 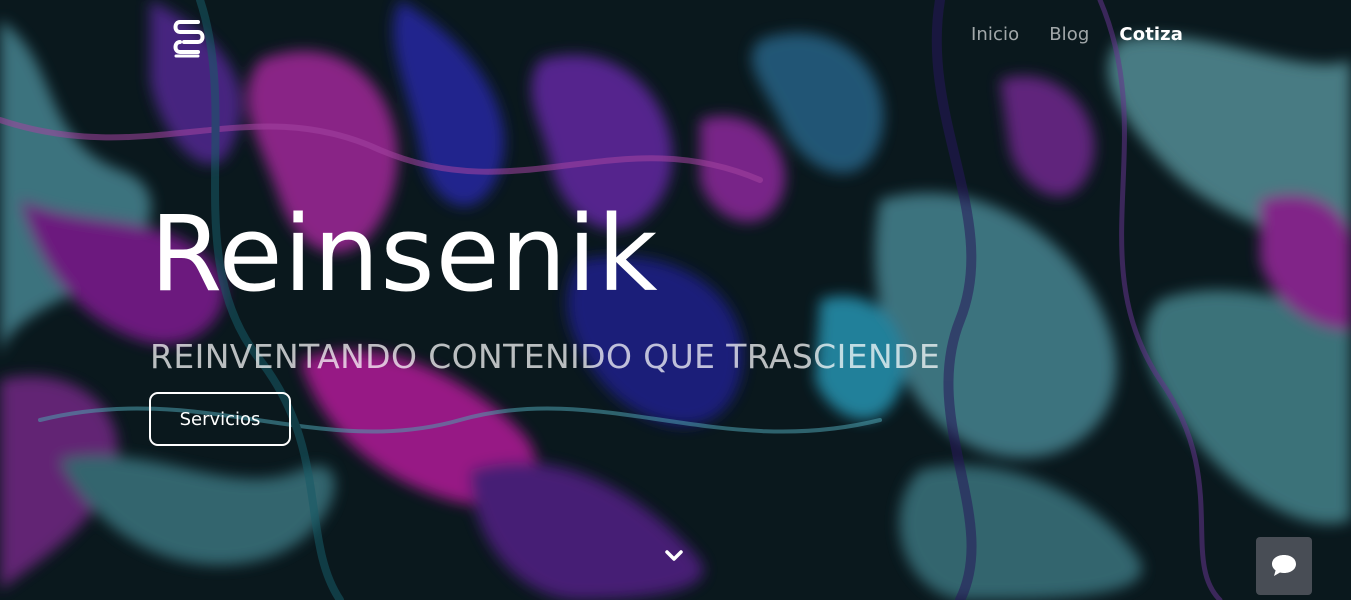 I want to click on chat-bubble-icon, so click(x=1284, y=565).